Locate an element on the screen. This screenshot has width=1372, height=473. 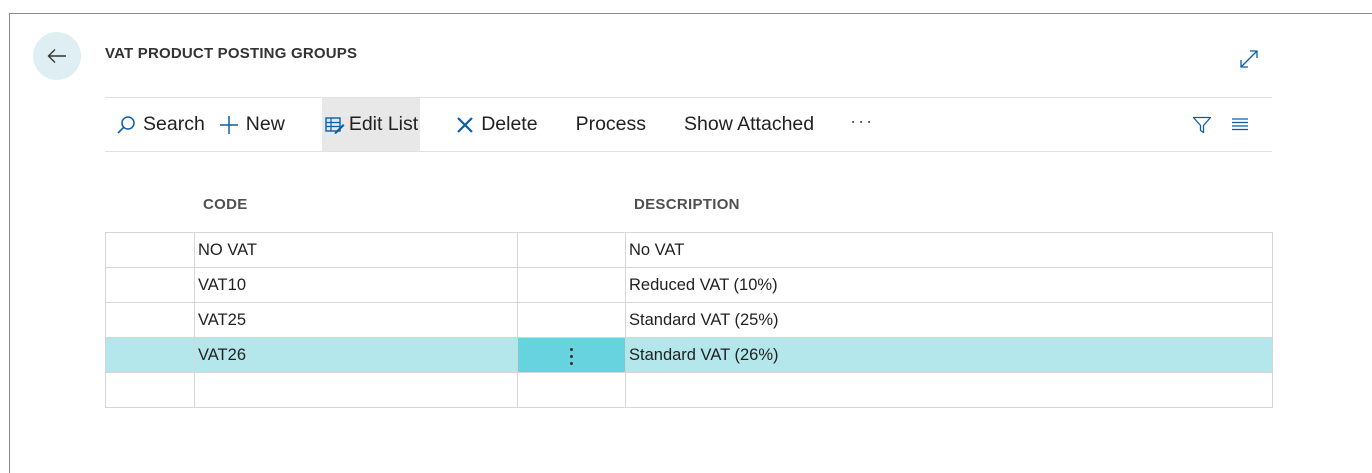
ellipsis-icon: ··· is located at coordinates (862, 121).